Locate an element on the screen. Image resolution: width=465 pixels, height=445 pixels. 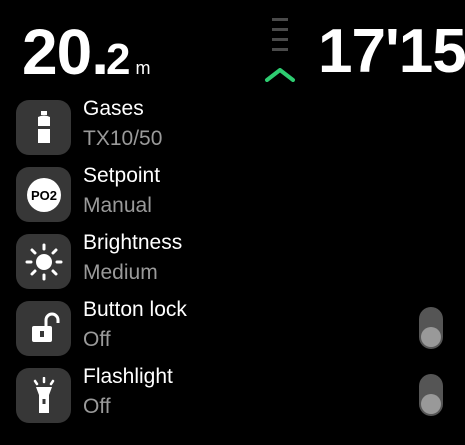
menu-item-setpoint: PO2 Setpoint Manual is located at coordinates (236, 194).